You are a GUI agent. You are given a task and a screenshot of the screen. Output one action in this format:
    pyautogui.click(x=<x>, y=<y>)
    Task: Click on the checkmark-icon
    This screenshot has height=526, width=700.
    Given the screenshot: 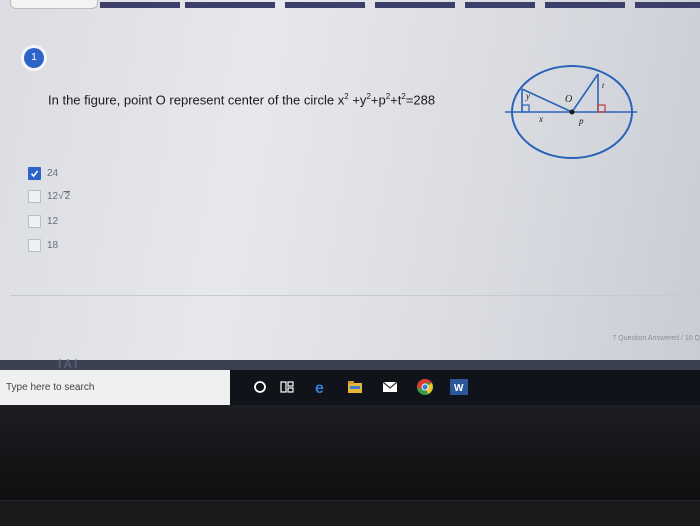 What is the action you would take?
    pyautogui.click(x=34, y=173)
    